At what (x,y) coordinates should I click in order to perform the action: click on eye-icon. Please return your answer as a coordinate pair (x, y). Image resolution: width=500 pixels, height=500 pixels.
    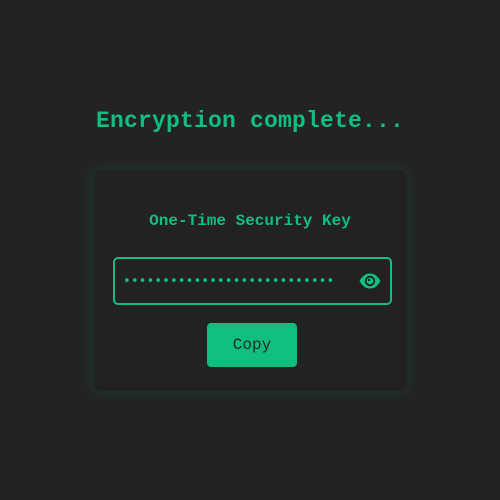
    Looking at the image, I should click on (370, 281).